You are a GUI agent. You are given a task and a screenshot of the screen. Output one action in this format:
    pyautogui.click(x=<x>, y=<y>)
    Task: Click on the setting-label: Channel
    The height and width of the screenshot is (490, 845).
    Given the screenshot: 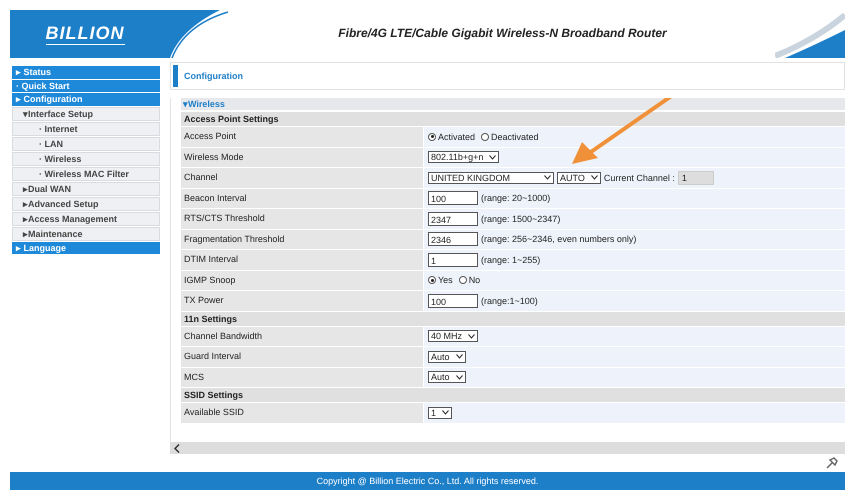 What is the action you would take?
    pyautogui.click(x=302, y=178)
    